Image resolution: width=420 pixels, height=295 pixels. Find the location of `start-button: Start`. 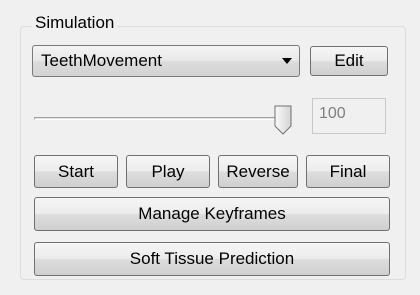

start-button: Start is located at coordinates (76, 171).